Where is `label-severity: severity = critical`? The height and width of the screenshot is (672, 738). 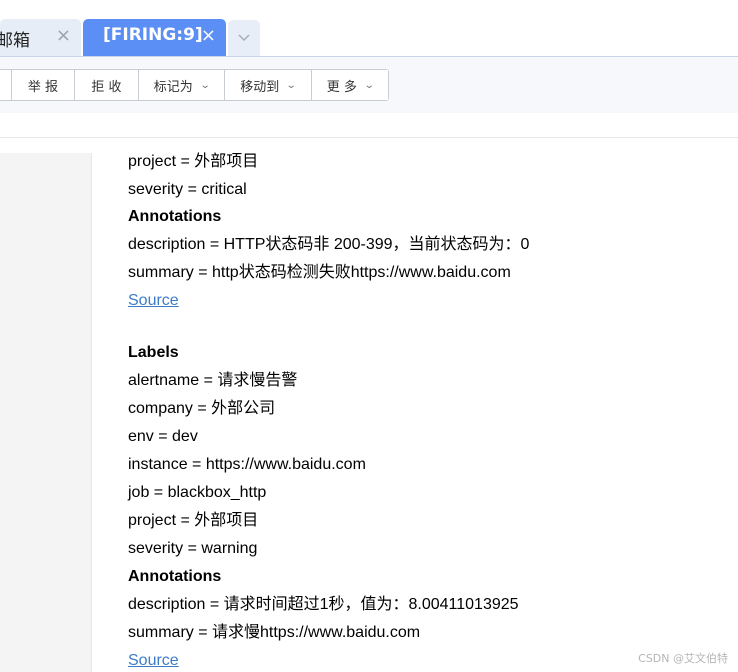 label-severity: severity = critical is located at coordinates (187, 189).